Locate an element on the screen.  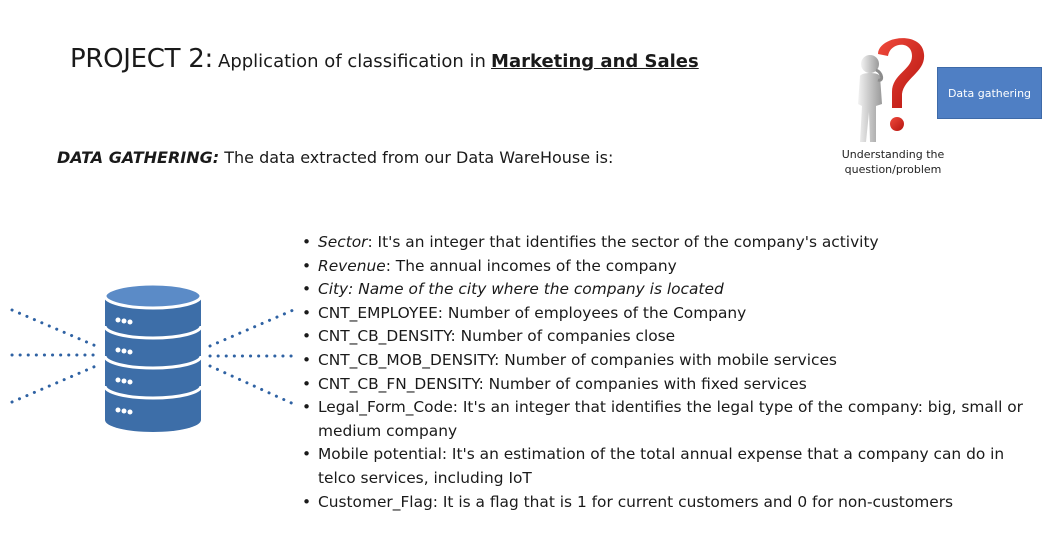
caption-line-1: Understanding the is located at coordinates (893, 154).